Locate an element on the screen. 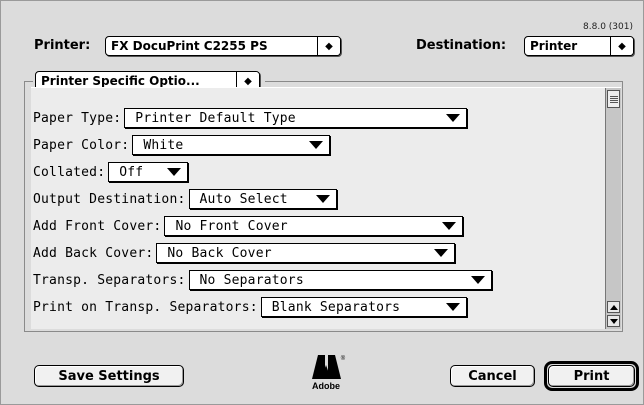 This screenshot has height=405, width=644. option-value: No Back Cover is located at coordinates (219, 253).